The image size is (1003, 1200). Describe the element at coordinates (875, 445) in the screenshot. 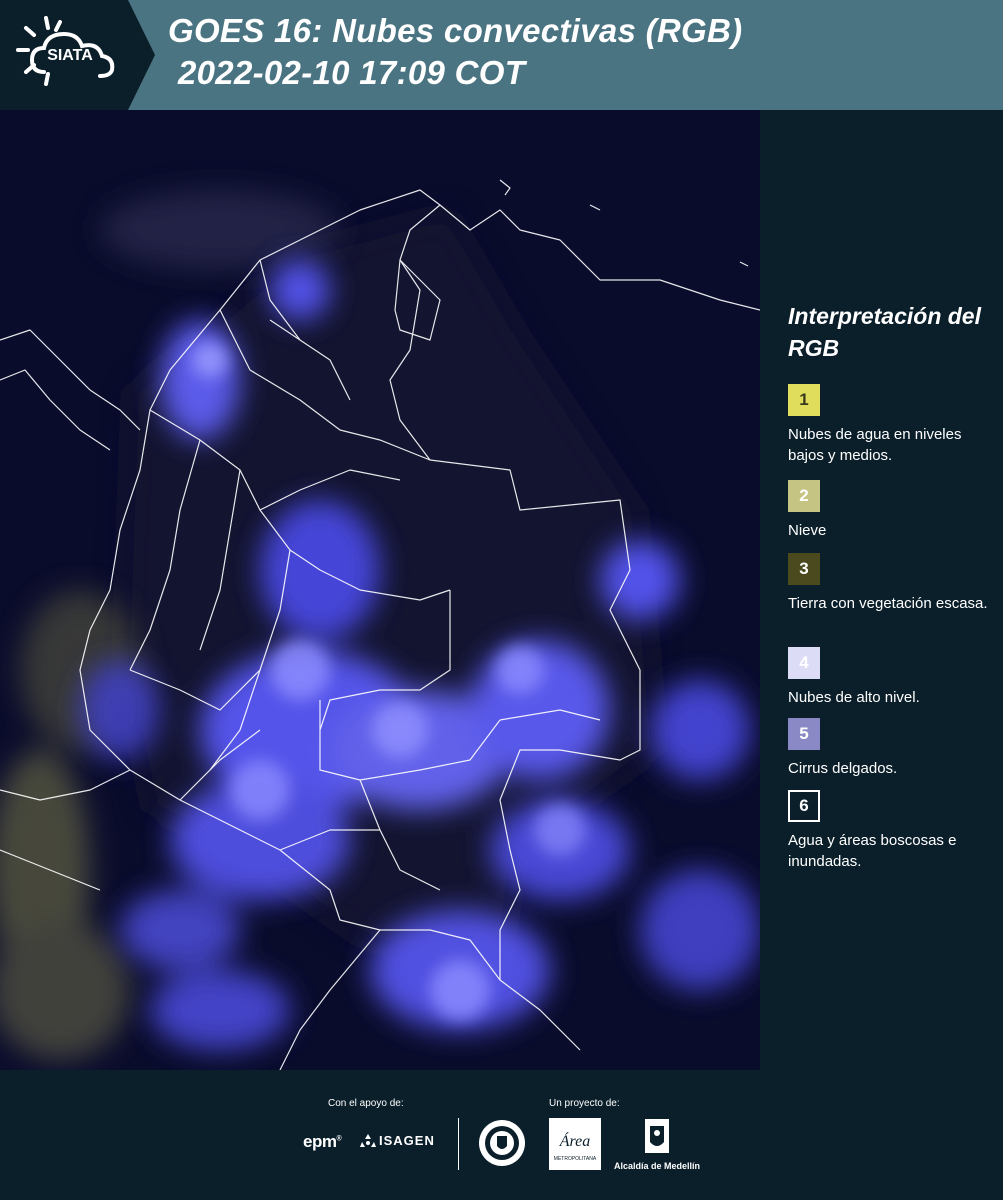

I see `legend-label: Nubes de agua en niveles bajos y medios.` at that location.